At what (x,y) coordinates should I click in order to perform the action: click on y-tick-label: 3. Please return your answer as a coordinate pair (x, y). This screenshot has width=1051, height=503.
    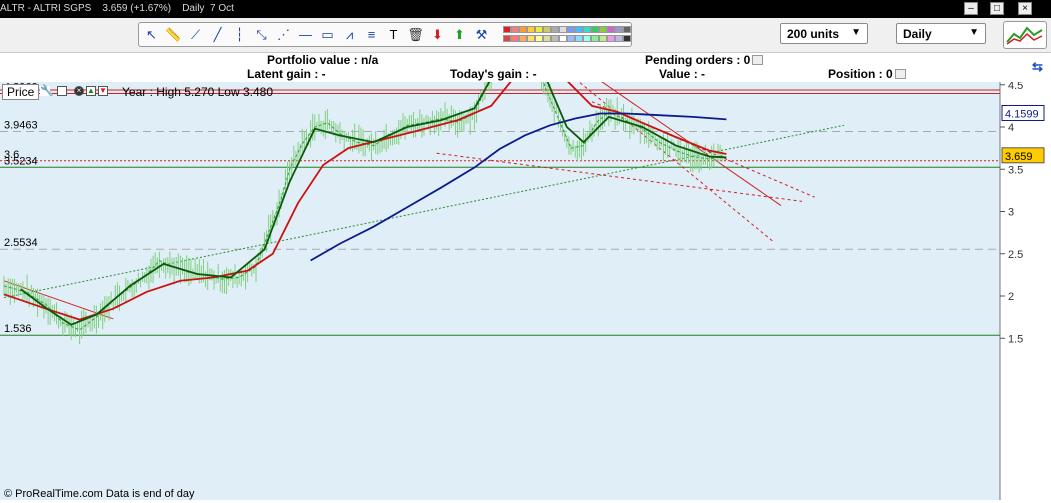
    Looking at the image, I should click on (1011, 213).